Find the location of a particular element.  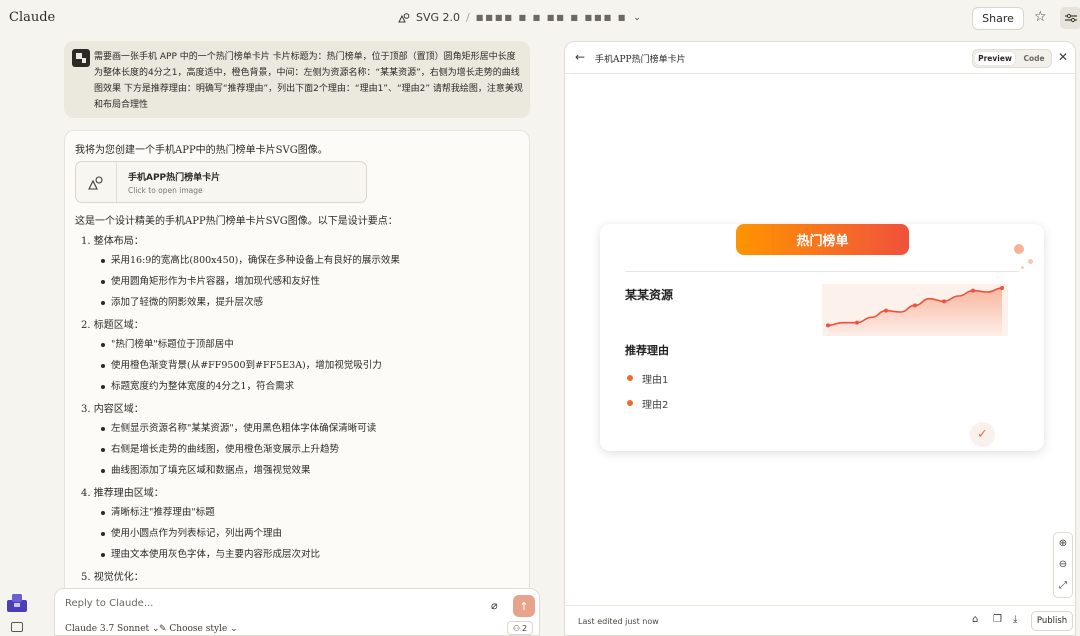

model-selector: Claude 3.7 Sonnet ⌄ is located at coordinates (112, 629).